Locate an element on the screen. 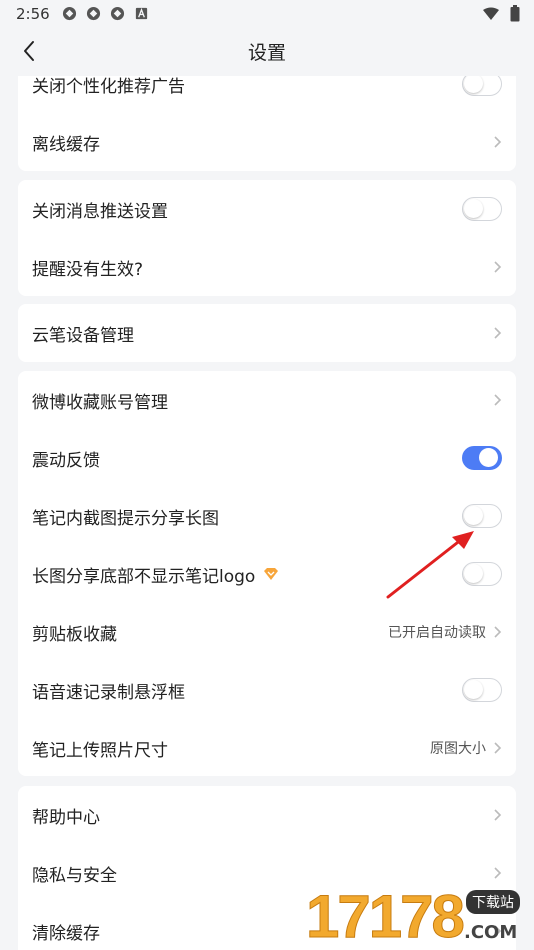 The height and width of the screenshot is (950, 534). setting-row-vibration: 震动反馈 is located at coordinates (267, 458).